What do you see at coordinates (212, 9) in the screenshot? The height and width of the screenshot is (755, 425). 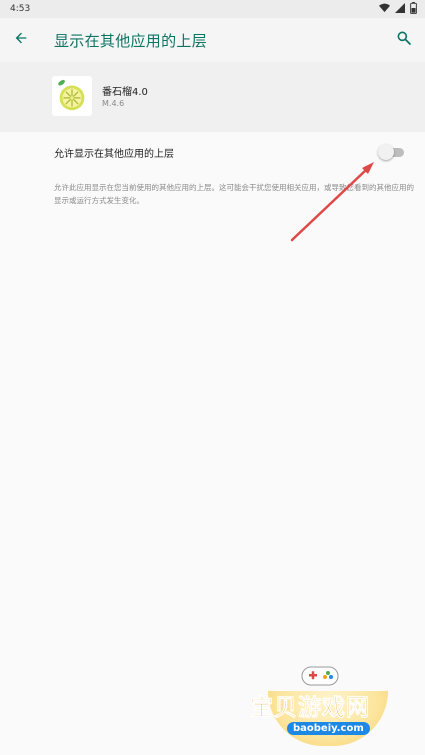 I see `status-bar: 4:53` at bounding box center [212, 9].